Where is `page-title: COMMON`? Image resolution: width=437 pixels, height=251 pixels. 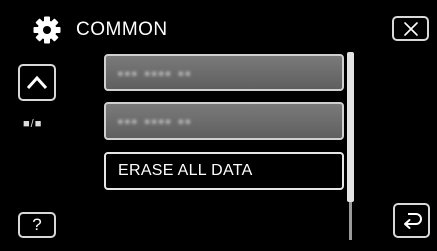 page-title: COMMON is located at coordinates (122, 29).